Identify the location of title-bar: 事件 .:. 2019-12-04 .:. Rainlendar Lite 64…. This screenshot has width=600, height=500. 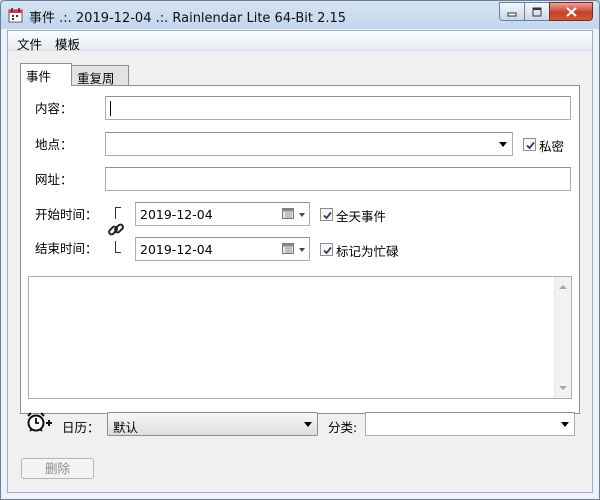
(300, 15).